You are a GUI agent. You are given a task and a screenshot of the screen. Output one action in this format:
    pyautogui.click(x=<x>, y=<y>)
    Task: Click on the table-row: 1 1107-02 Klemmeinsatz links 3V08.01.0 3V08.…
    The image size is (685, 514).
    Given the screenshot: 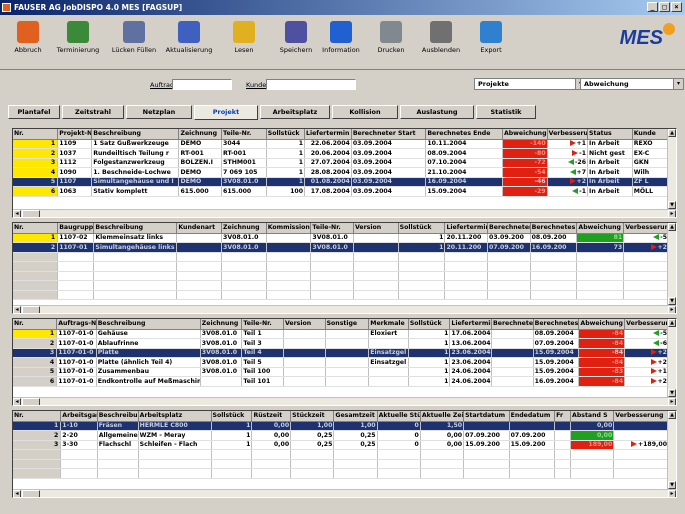 What is the action you would take?
    pyautogui.click(x=341, y=238)
    